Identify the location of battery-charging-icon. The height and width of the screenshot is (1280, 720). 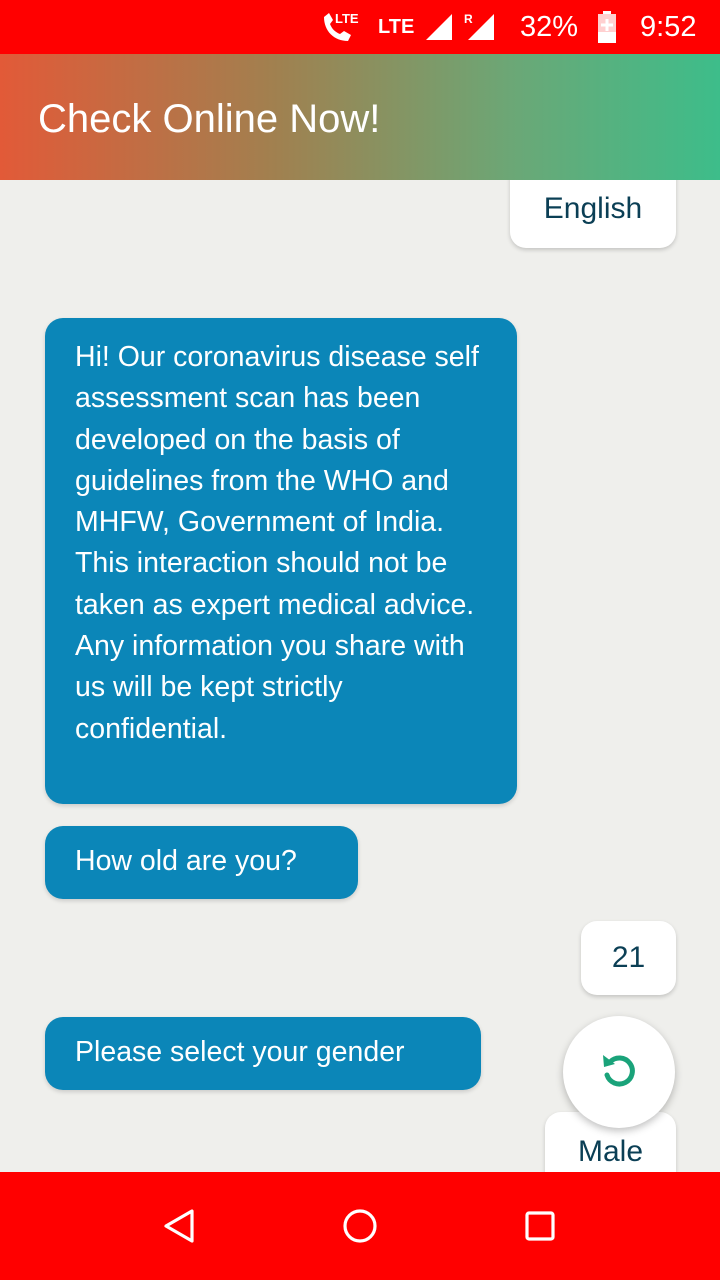
(607, 27).